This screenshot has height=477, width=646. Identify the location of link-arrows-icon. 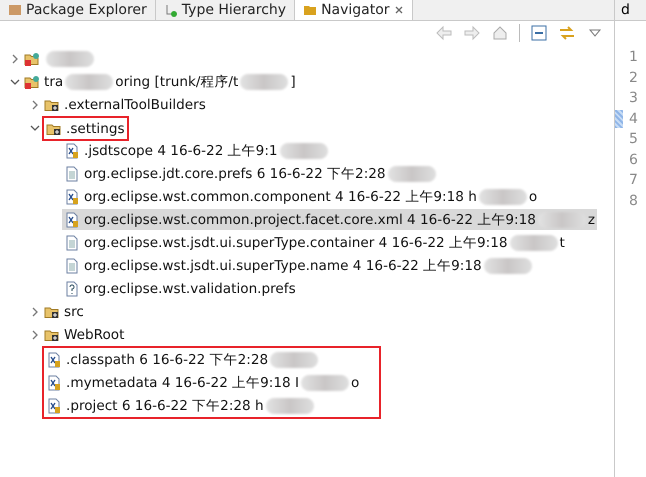
(567, 33).